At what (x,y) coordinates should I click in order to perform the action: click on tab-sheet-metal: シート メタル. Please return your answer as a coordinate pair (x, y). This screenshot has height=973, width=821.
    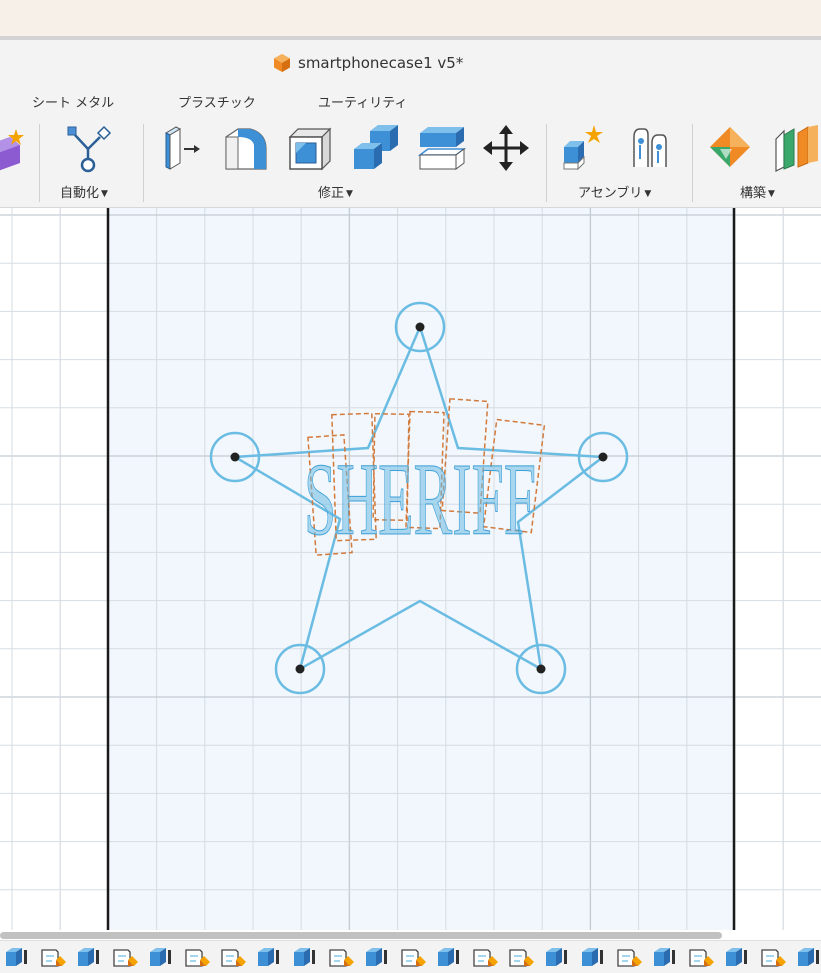
    Looking at the image, I should click on (73, 101).